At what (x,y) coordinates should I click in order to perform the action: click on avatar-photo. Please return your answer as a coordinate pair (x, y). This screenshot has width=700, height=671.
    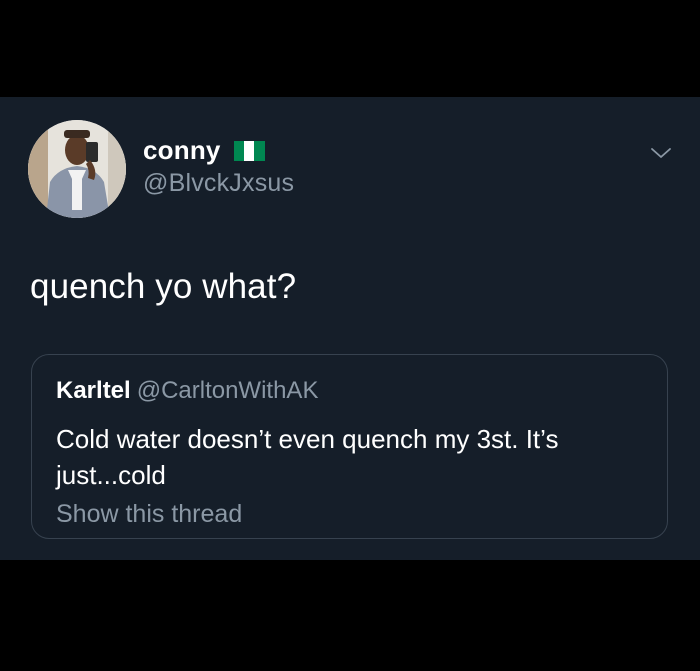
    Looking at the image, I should click on (77, 169).